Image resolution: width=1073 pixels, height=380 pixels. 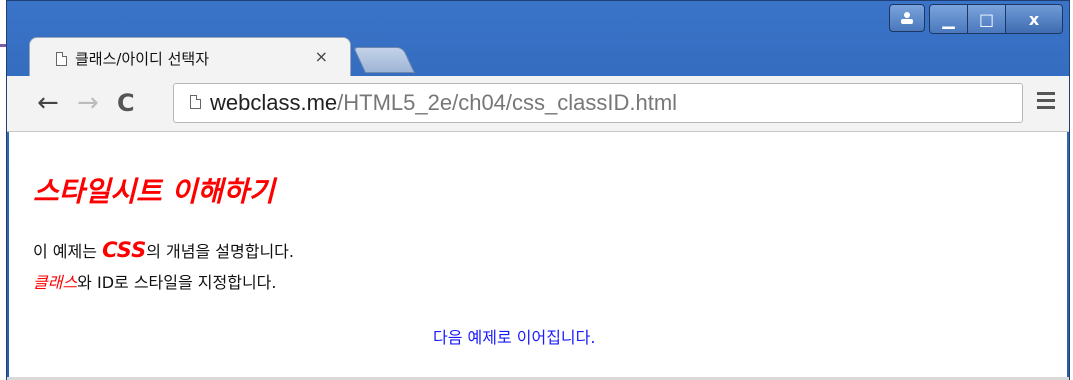 What do you see at coordinates (61, 58) in the screenshot?
I see `page-icon` at bounding box center [61, 58].